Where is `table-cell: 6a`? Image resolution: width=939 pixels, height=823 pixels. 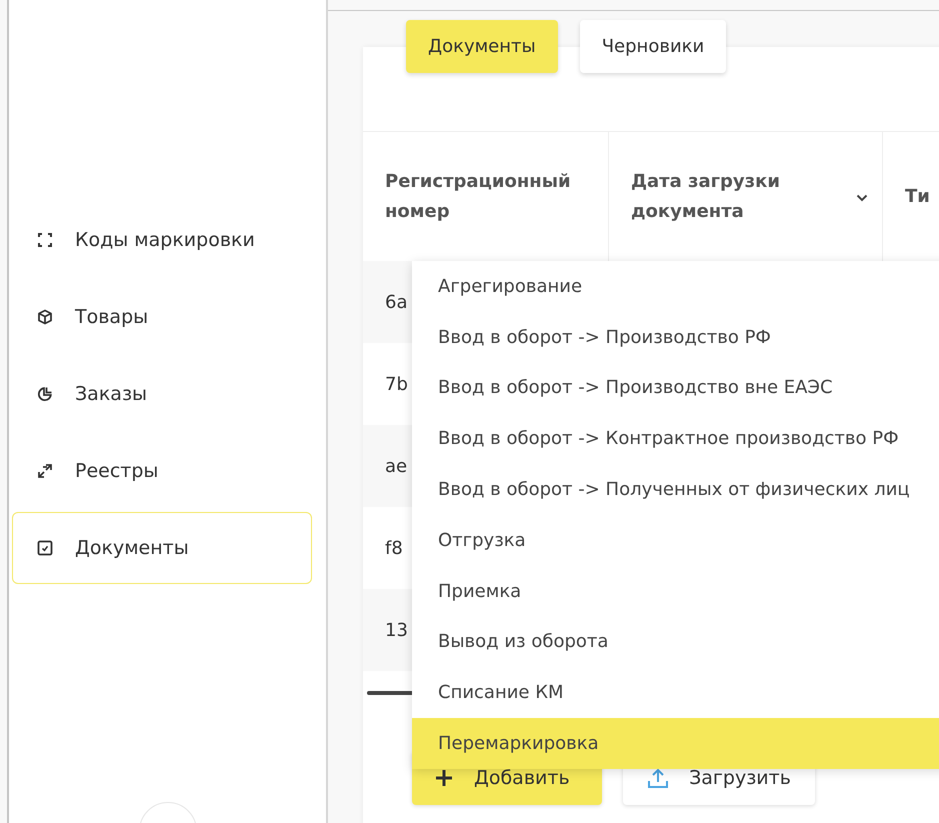
table-cell: 6a is located at coordinates (396, 302).